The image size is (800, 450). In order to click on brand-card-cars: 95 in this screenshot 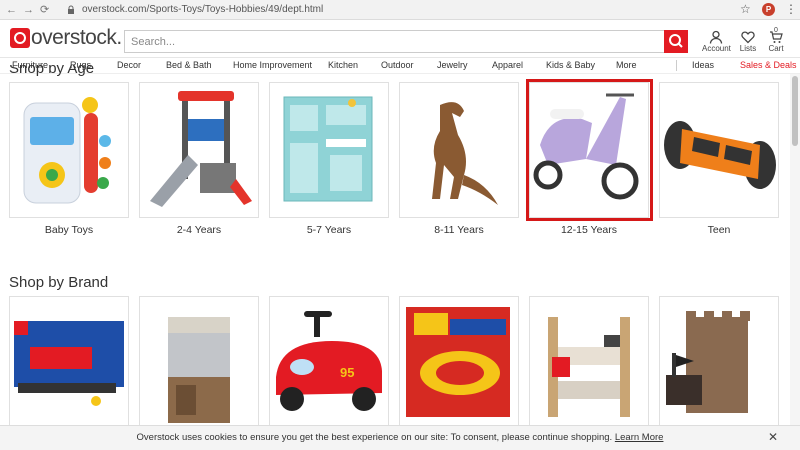, I will do `click(329, 364)`.